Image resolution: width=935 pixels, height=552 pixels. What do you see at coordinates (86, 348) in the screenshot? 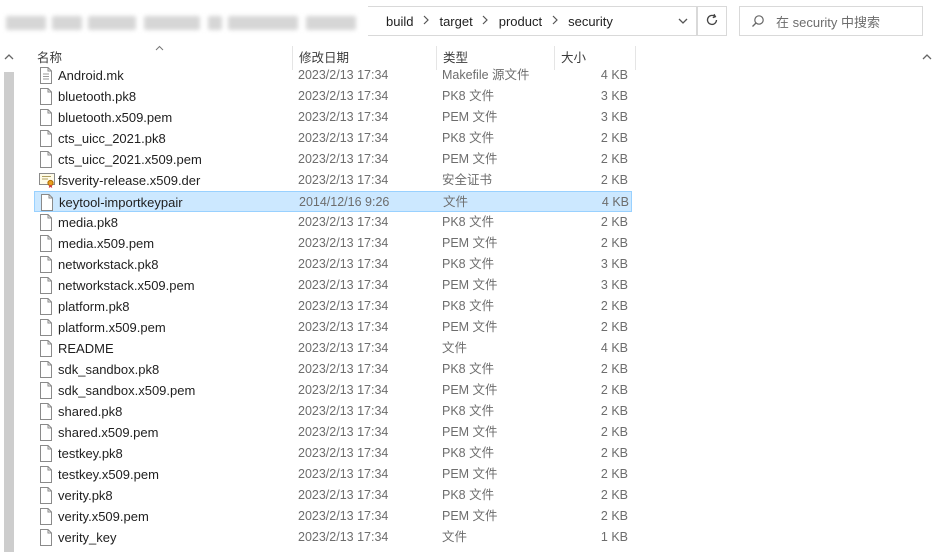
I see `file-name: README` at bounding box center [86, 348].